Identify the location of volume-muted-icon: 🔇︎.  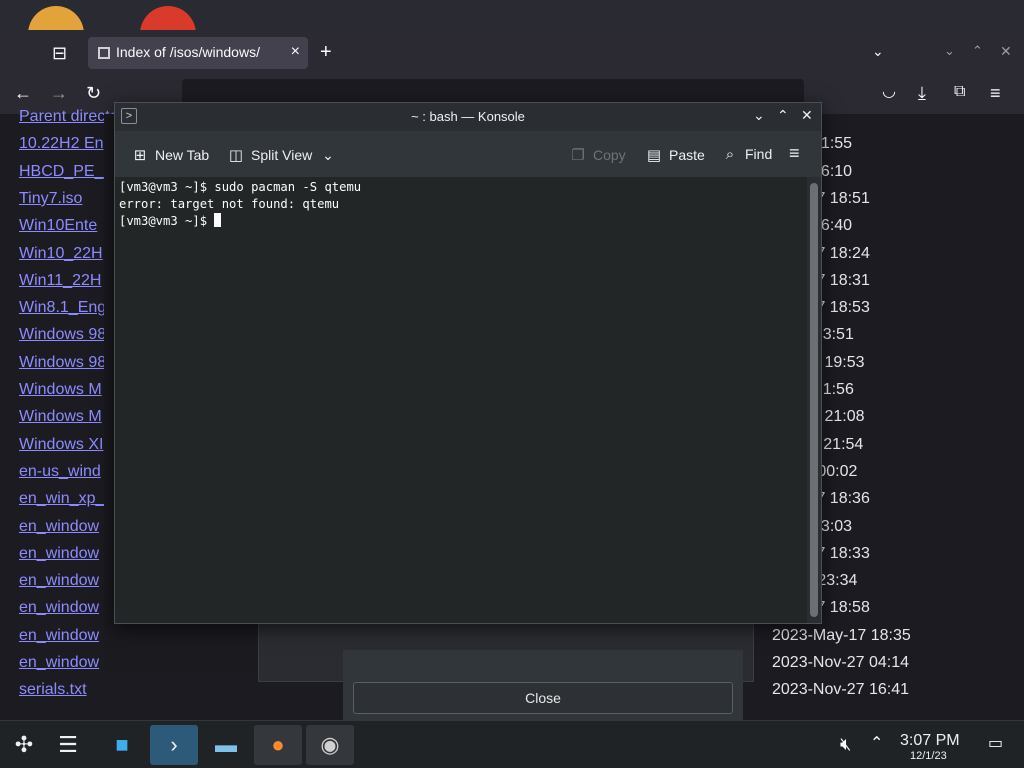
(845, 744).